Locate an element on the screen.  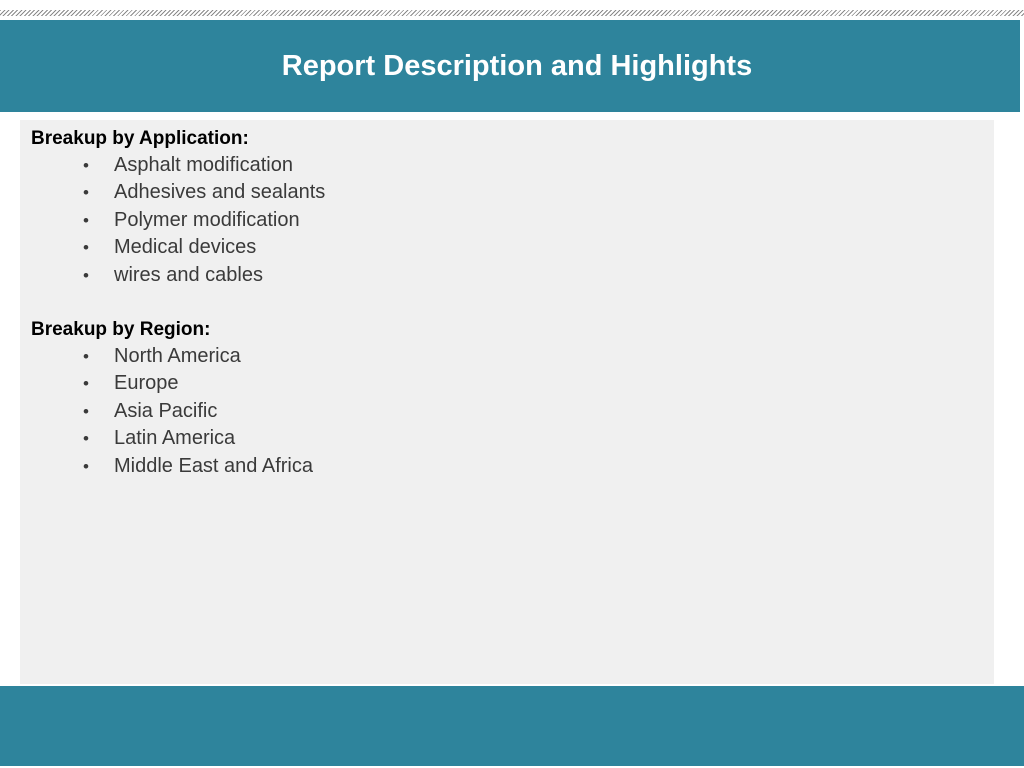
list-item: • Polymer modification is located at coordinates (172, 220).